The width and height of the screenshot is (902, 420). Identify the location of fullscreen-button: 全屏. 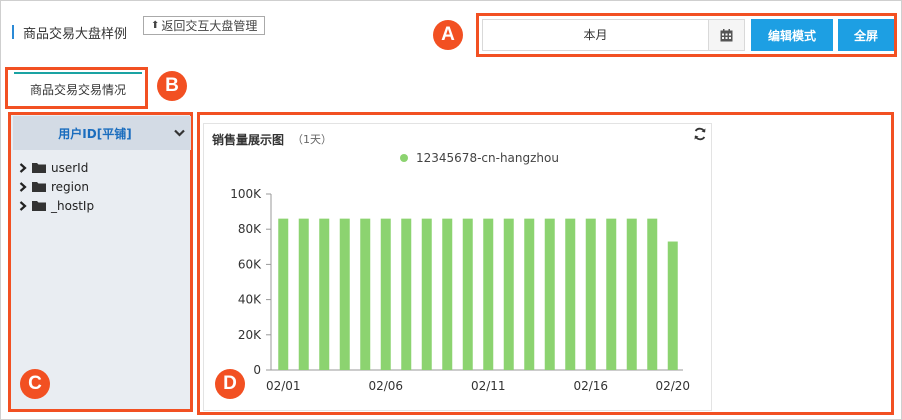
(866, 35).